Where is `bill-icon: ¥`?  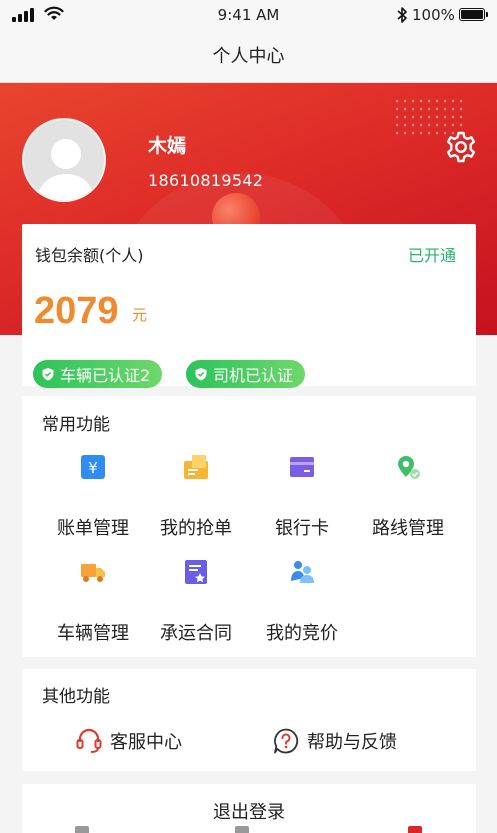 bill-icon: ¥ is located at coordinates (93, 467).